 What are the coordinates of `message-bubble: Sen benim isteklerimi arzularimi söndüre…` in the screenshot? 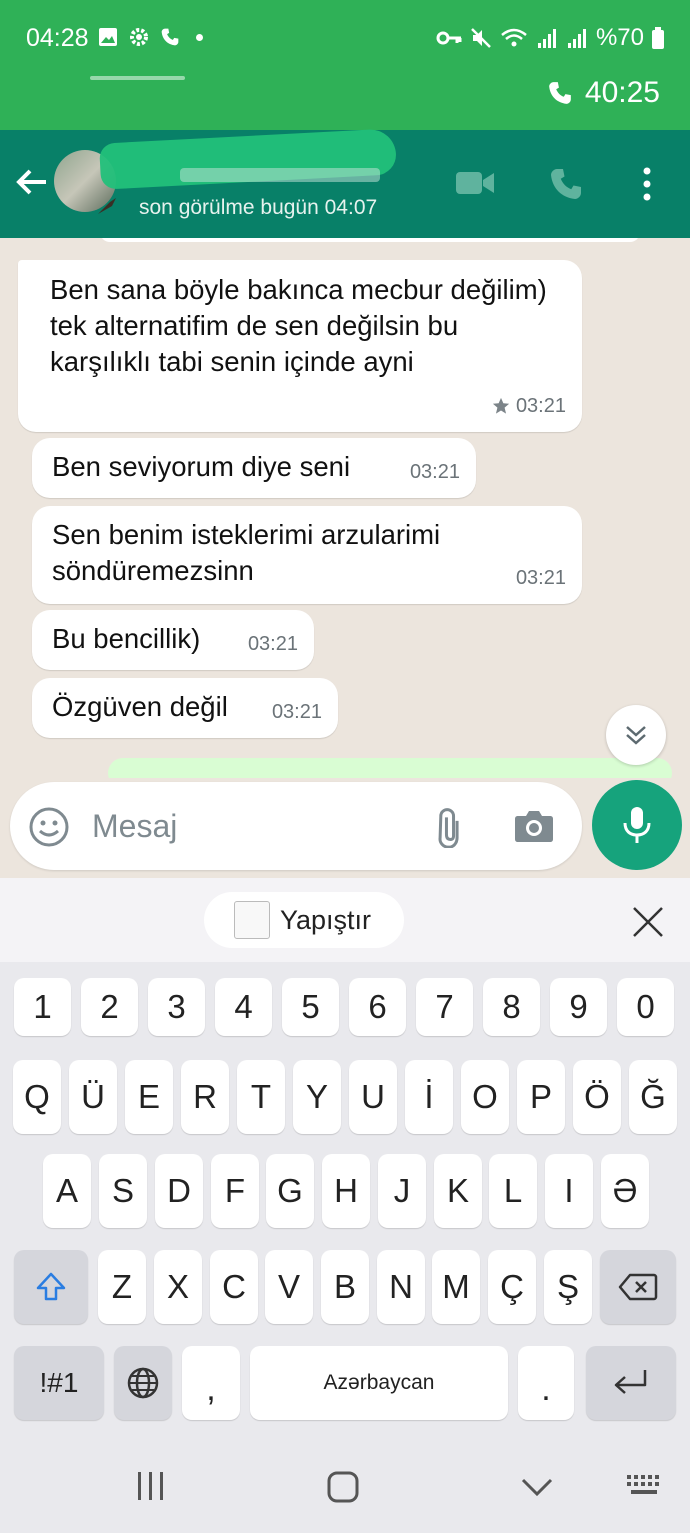 It's located at (307, 555).